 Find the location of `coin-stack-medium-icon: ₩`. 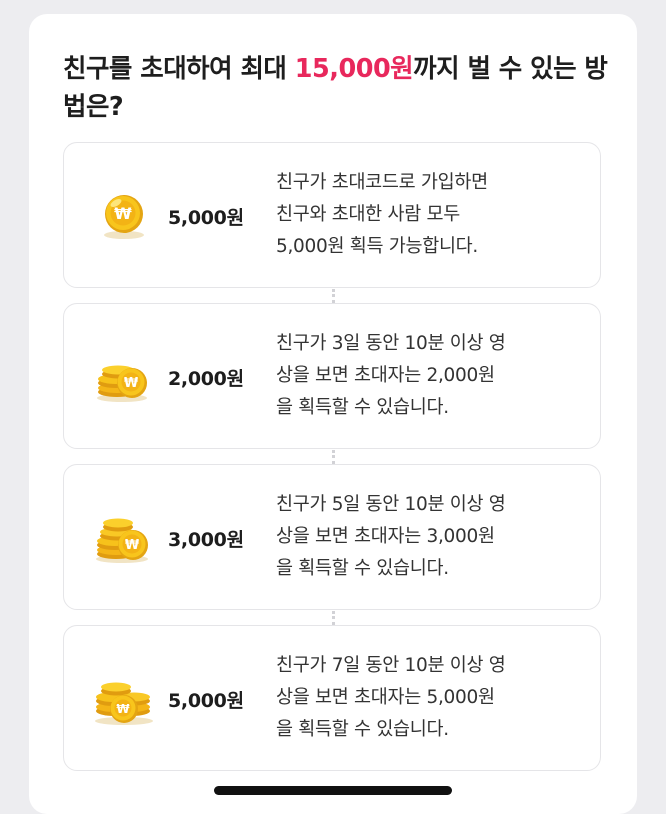

coin-stack-medium-icon: ₩ is located at coordinates (122, 540).